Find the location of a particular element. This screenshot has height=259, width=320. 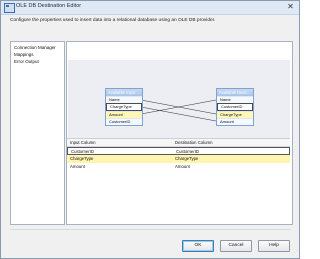

table-row: CustomerID CustomerID is located at coordinates (178, 151).